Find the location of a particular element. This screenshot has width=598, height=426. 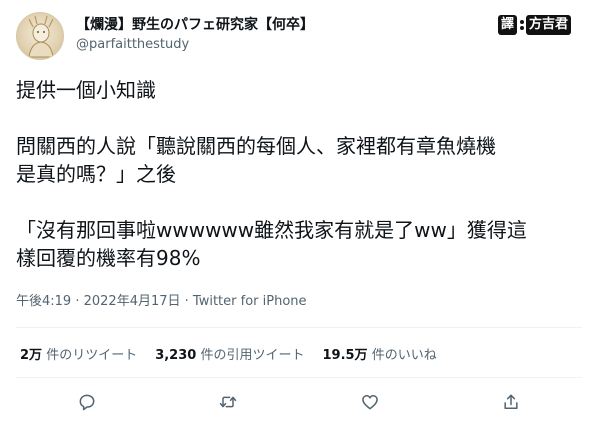

reply-icon is located at coordinates (87, 402).